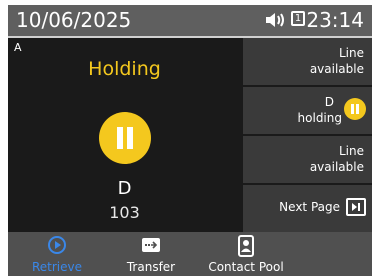 Image resolution: width=380 pixels, height=276 pixels. I want to click on next-page-key: Next Page, so click(307, 208).